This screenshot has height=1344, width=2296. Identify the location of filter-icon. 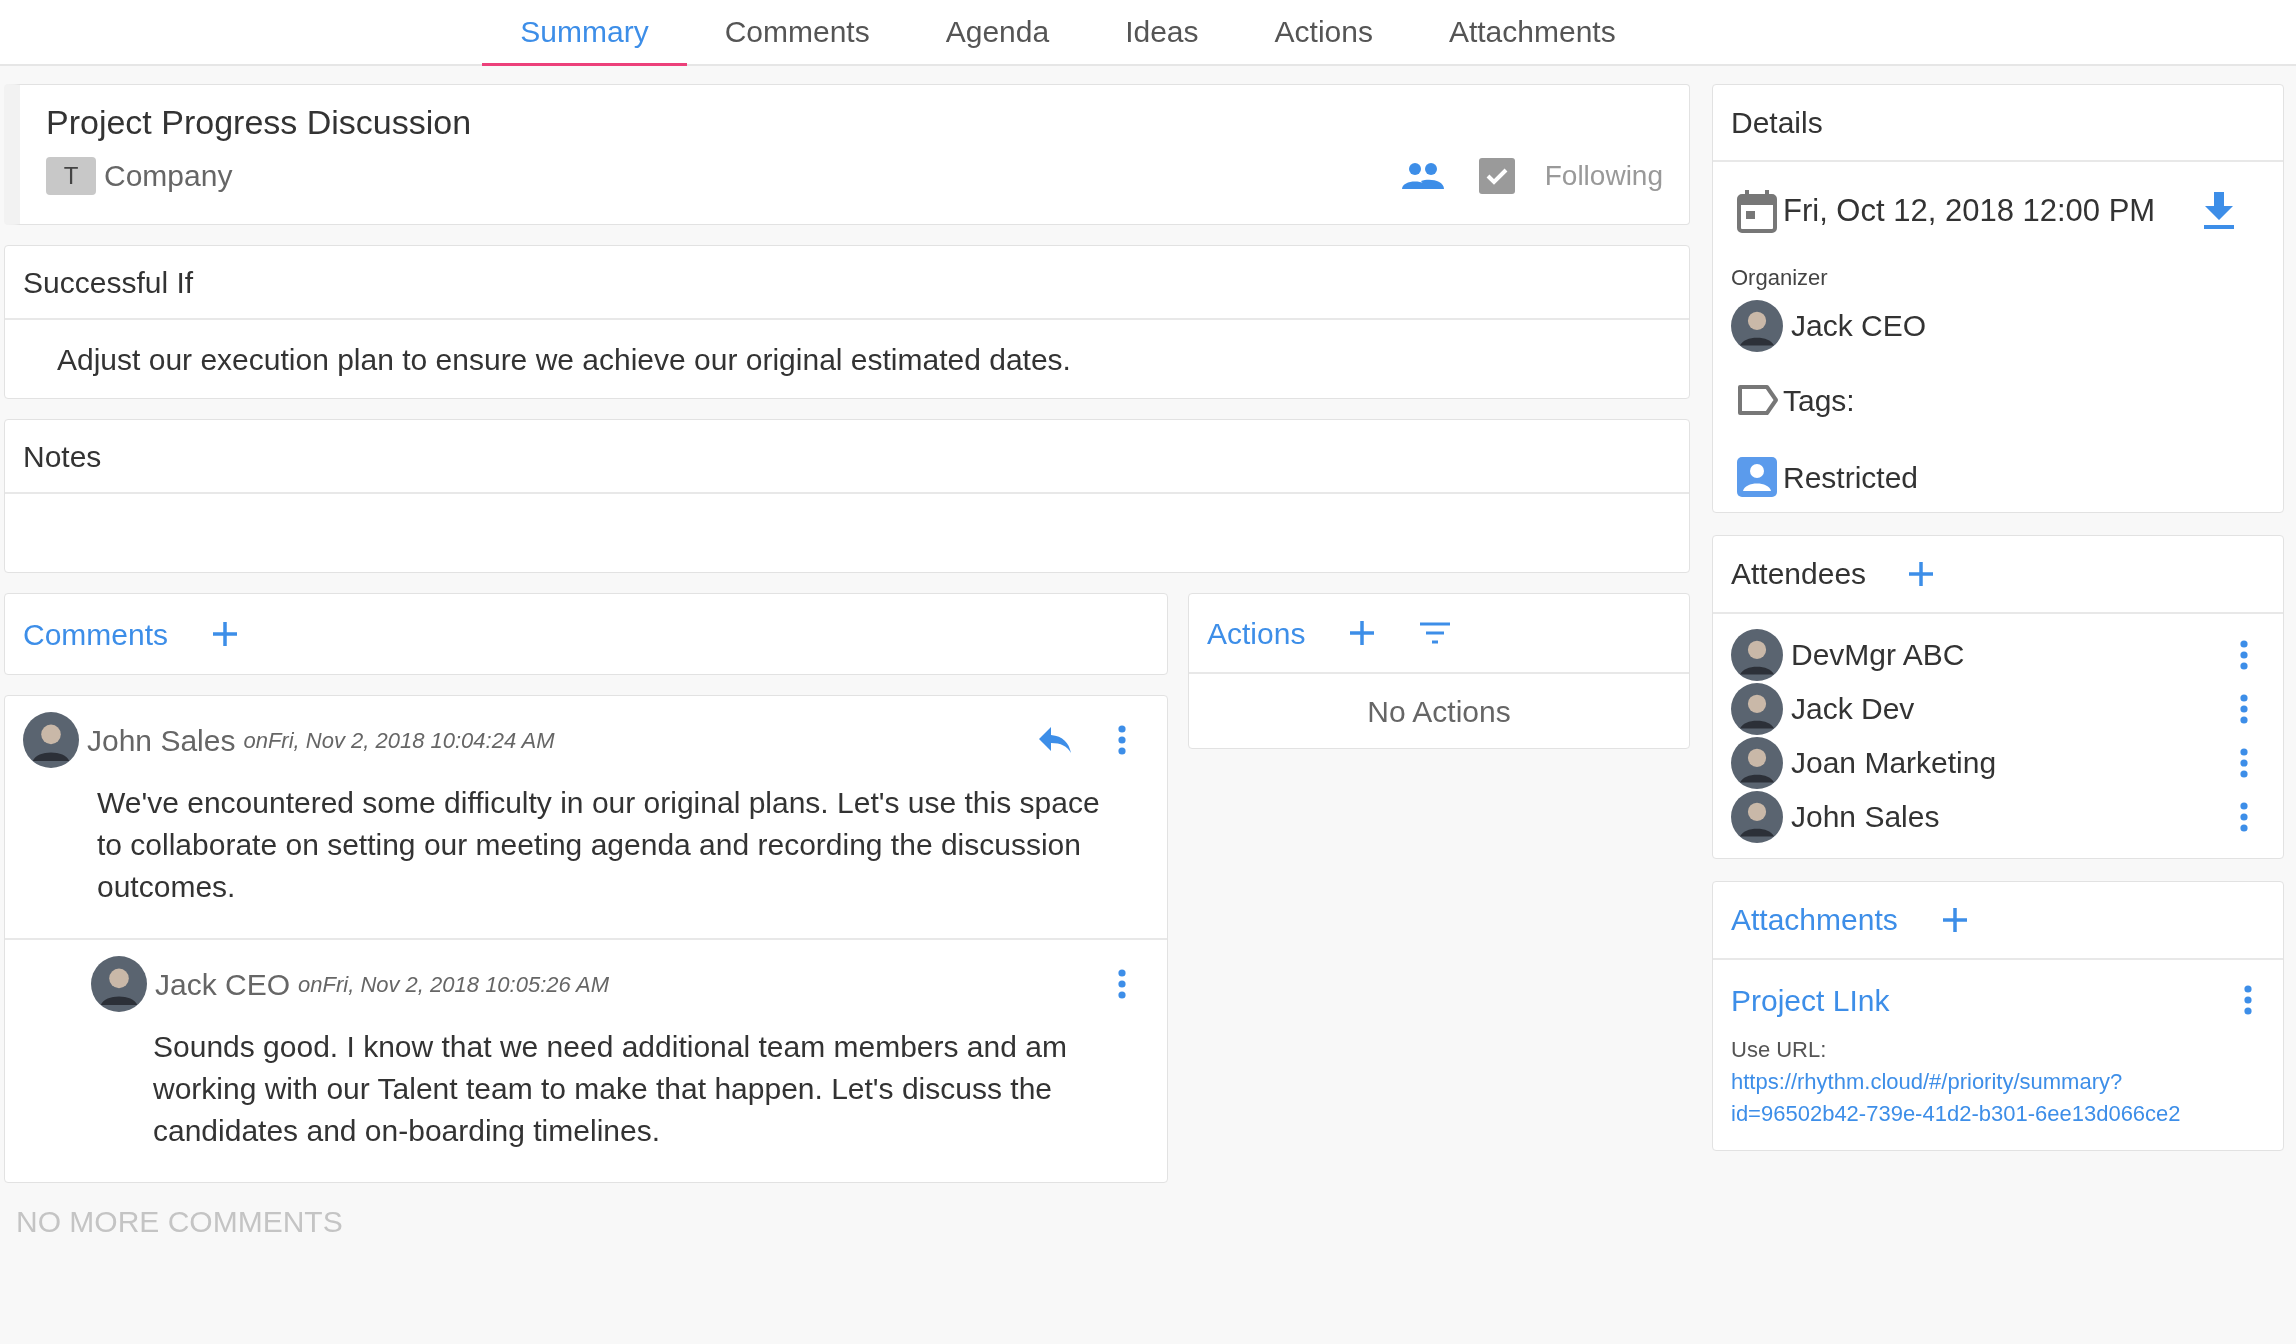
(1435, 633).